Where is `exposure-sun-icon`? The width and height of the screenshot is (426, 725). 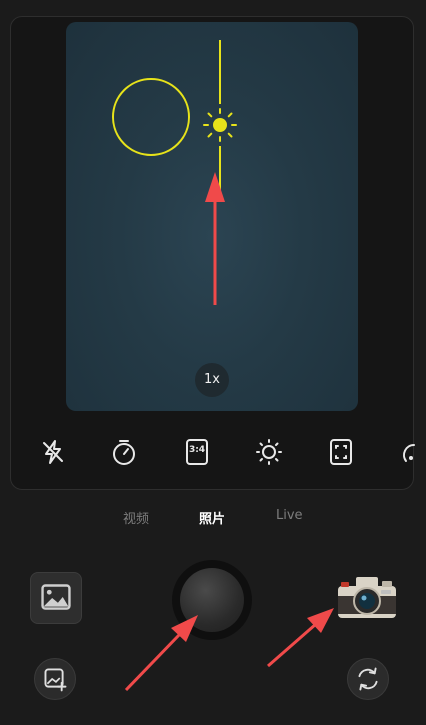
exposure-sun-icon is located at coordinates (220, 125).